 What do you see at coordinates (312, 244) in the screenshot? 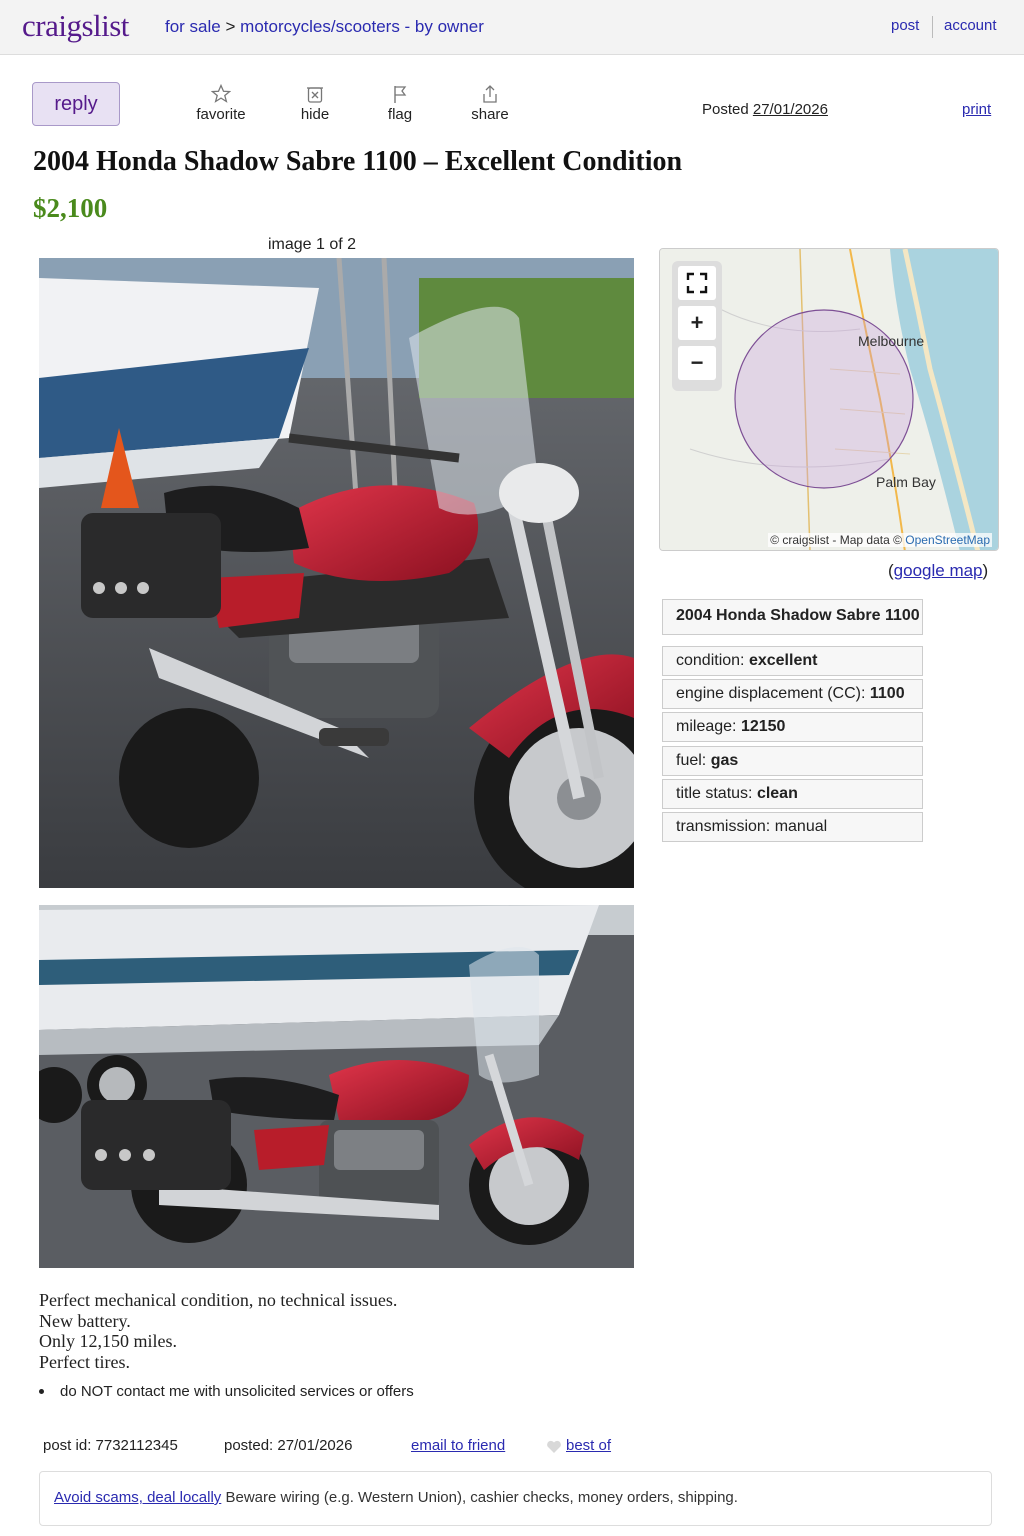
I see `image-counter: image 1 of 2` at bounding box center [312, 244].